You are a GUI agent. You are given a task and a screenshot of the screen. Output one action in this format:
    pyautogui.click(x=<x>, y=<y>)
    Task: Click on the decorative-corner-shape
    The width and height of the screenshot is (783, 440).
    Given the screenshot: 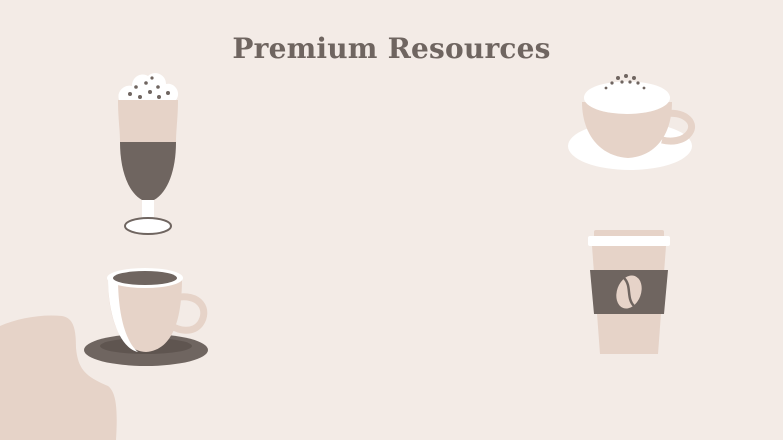 What is the action you would take?
    pyautogui.click(x=58, y=377)
    